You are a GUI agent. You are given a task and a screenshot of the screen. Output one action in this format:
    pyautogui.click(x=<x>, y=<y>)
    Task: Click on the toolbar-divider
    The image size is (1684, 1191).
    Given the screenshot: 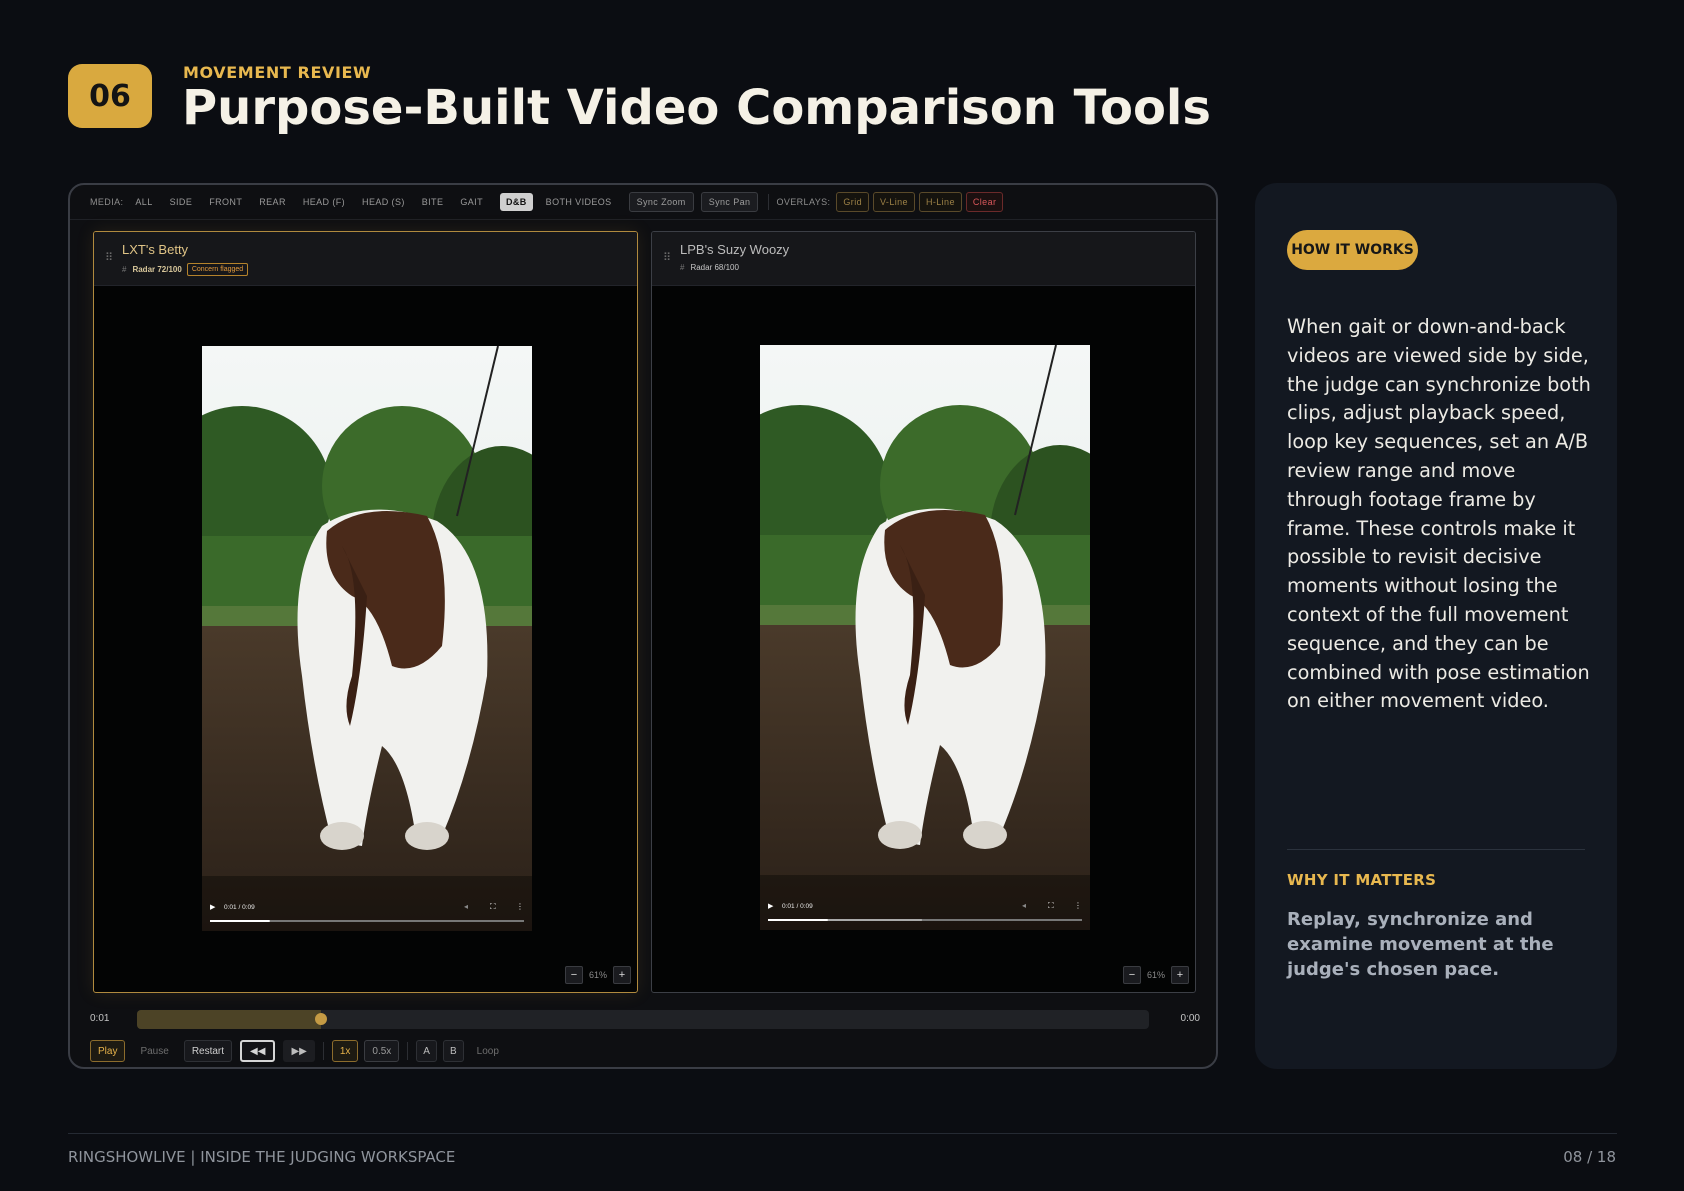 What is the action you would take?
    pyautogui.click(x=769, y=202)
    